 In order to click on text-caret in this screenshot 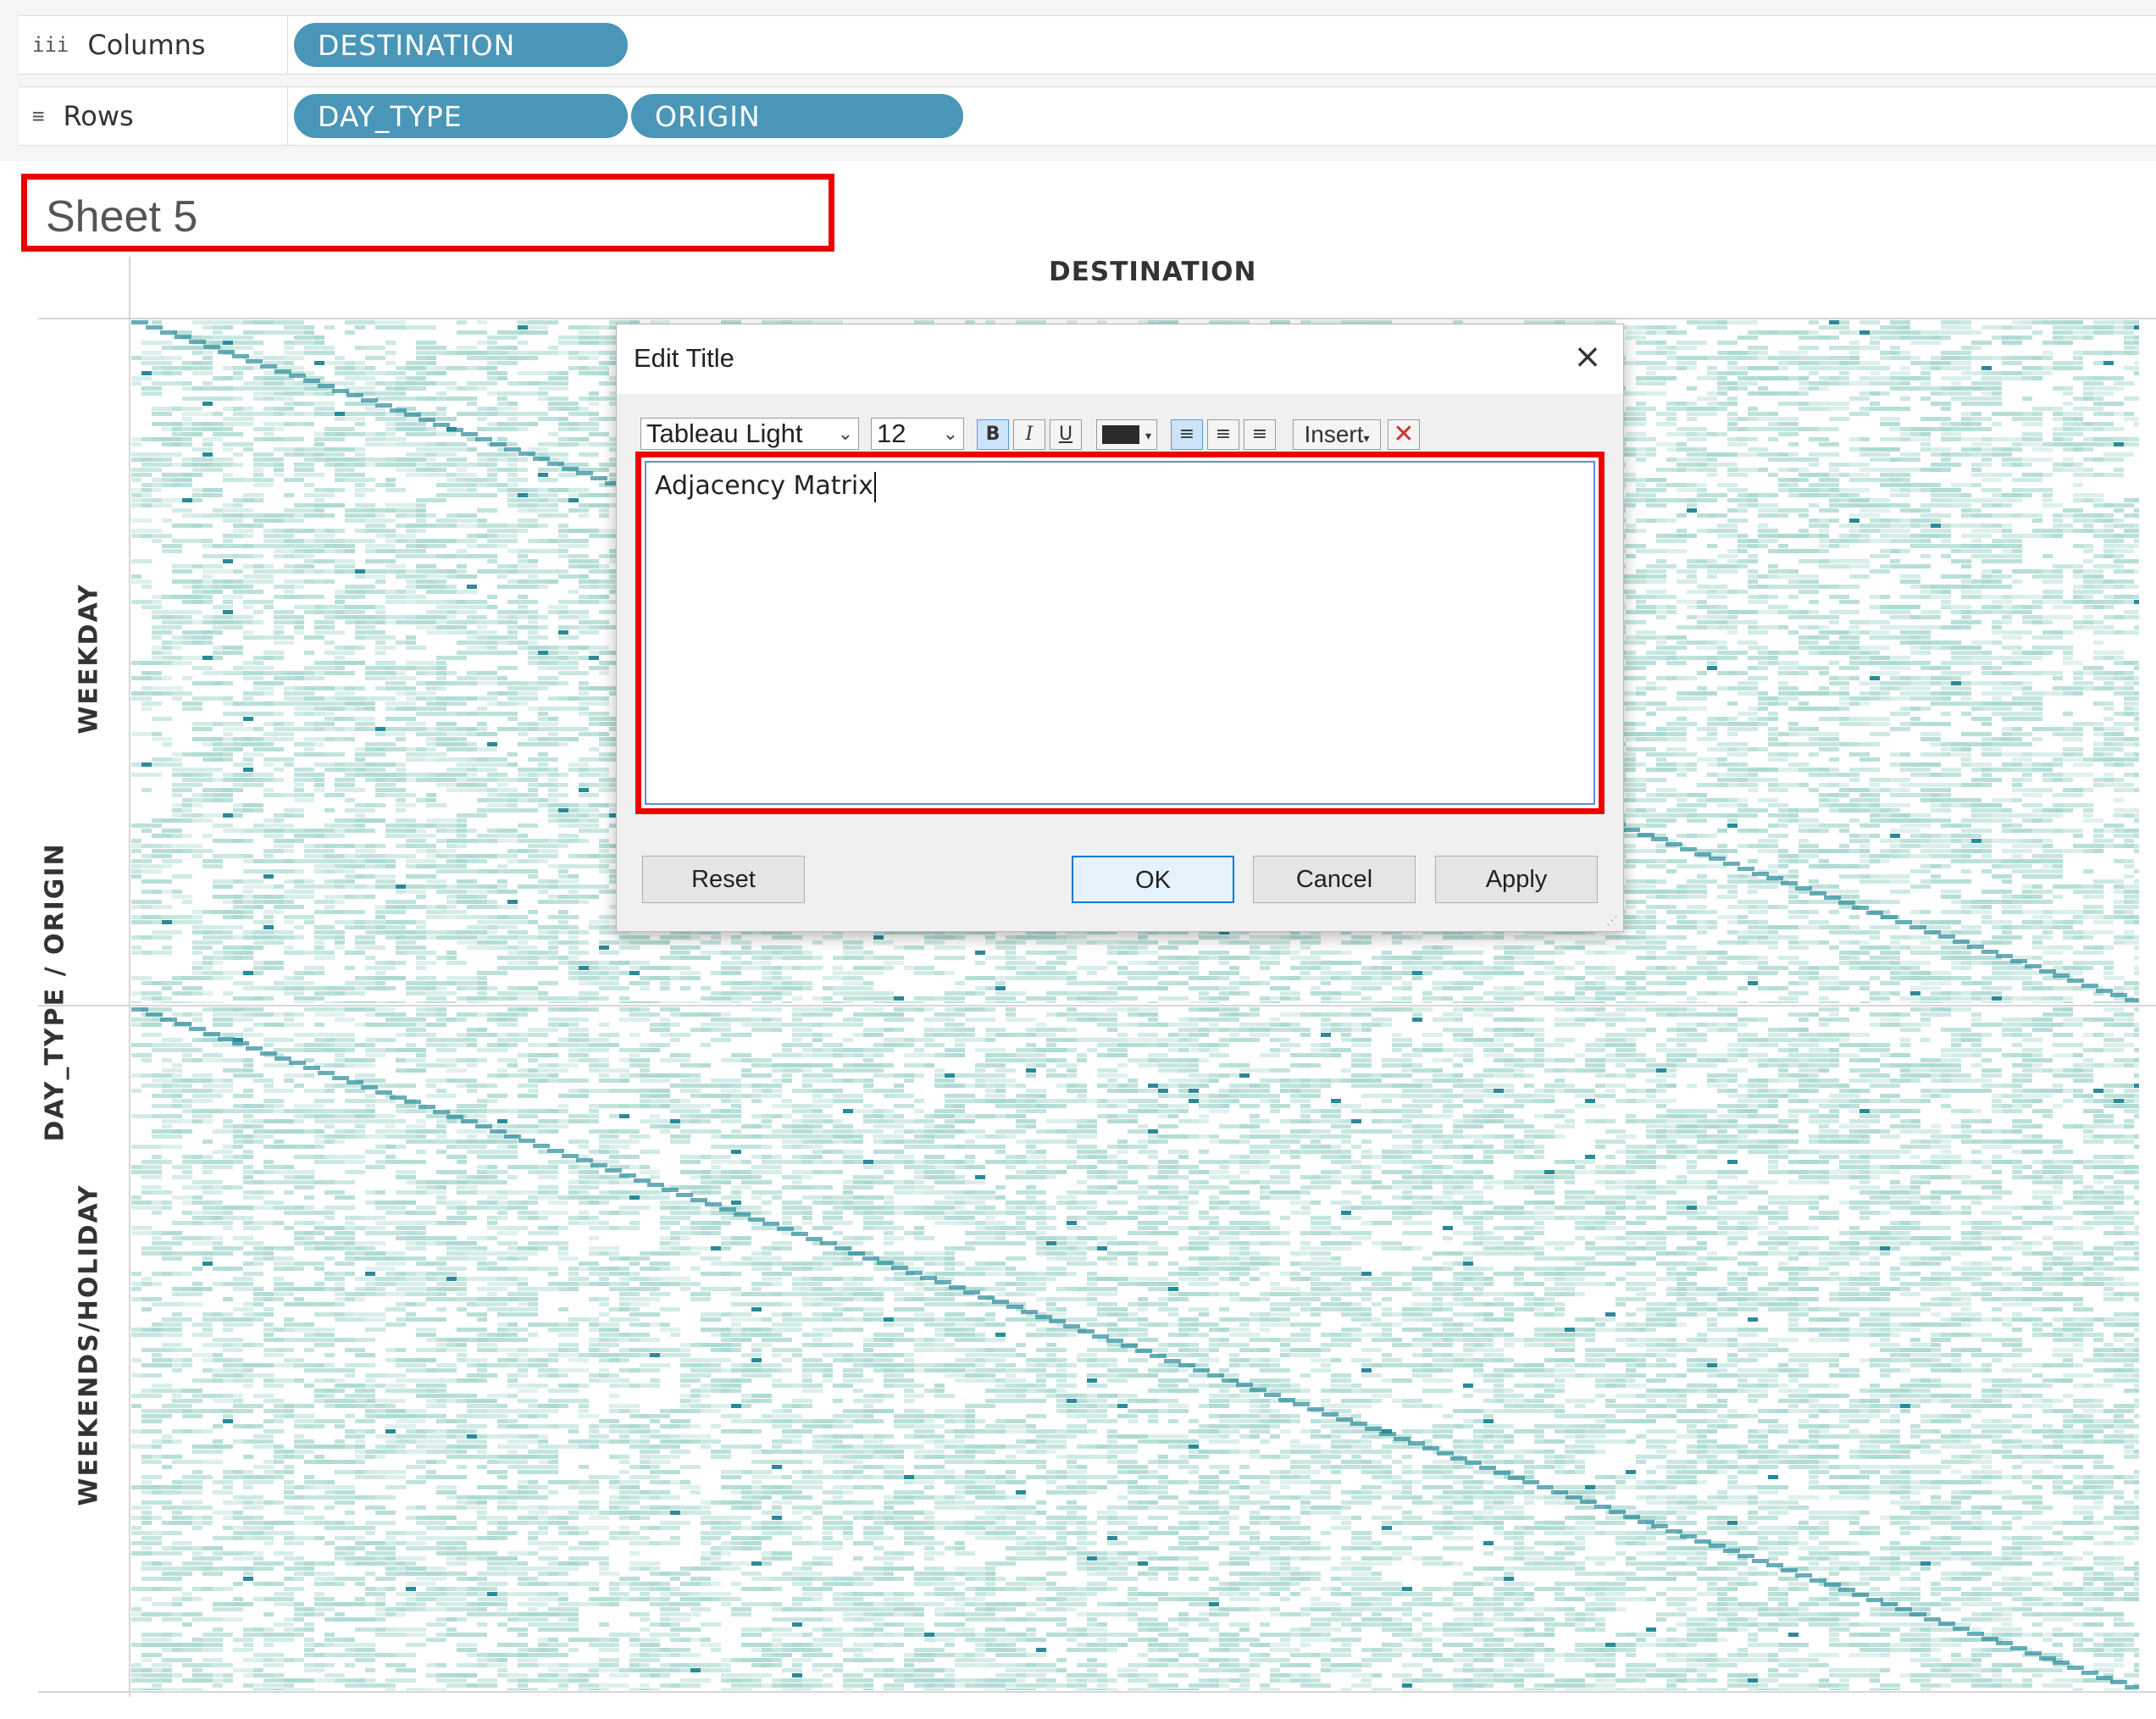, I will do `click(874, 486)`.